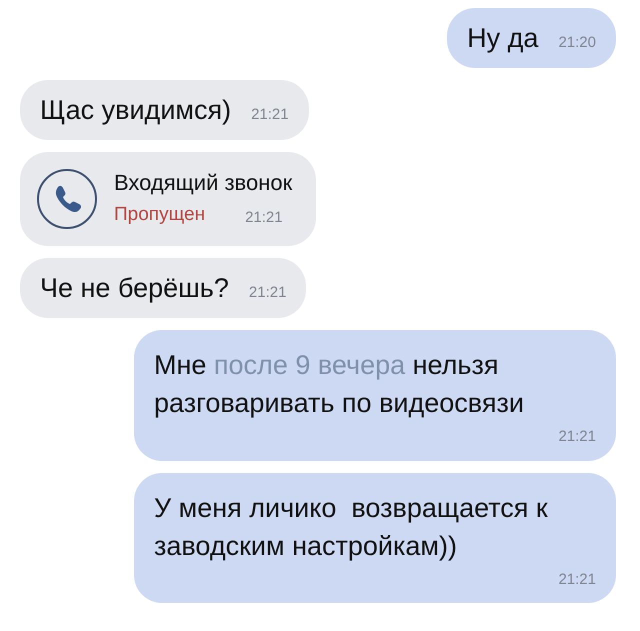 The width and height of the screenshot is (640, 631). What do you see at coordinates (339, 384) in the screenshot?
I see `message-text: Мне после 9 вечера нельзя разговаривать по видеосвязи` at bounding box center [339, 384].